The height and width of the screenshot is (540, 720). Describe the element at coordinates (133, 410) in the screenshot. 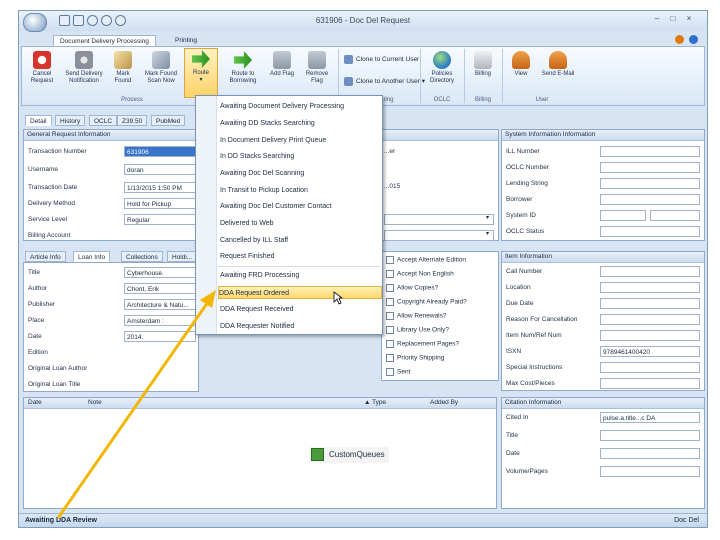

I see `arrow-shaft` at that location.